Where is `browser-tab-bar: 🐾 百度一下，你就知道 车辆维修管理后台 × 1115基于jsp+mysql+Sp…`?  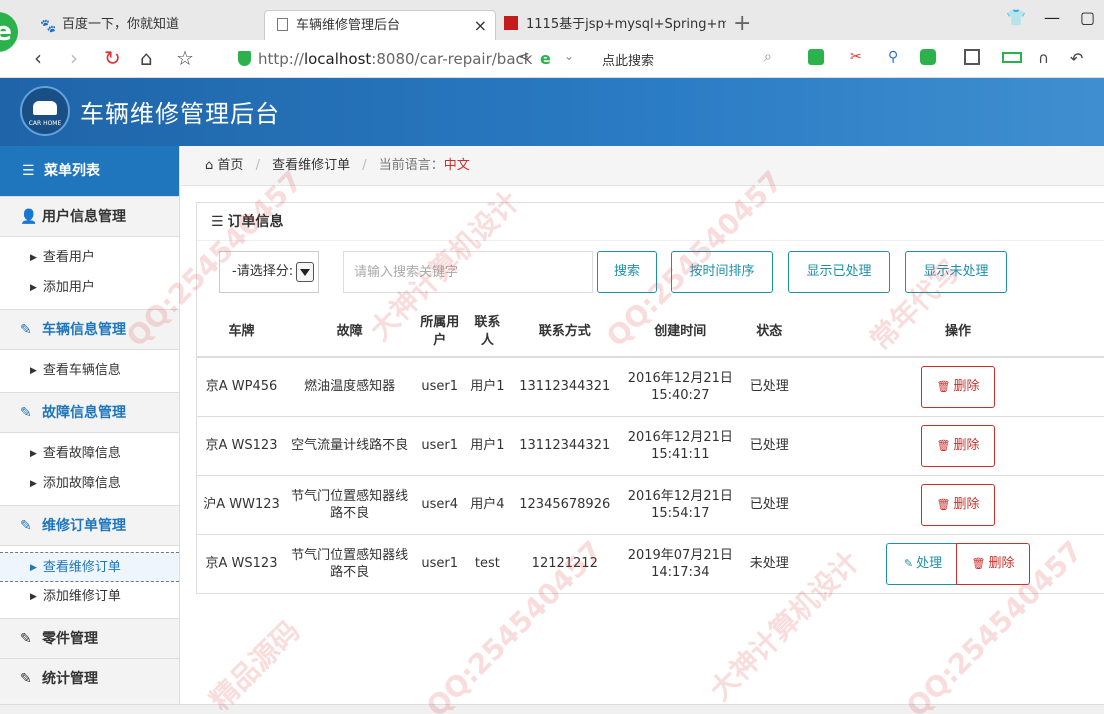 browser-tab-bar: 🐾 百度一下，你就知道 车辆维修管理后台 × 1115基于jsp+mysql+Sp… is located at coordinates (552, 20).